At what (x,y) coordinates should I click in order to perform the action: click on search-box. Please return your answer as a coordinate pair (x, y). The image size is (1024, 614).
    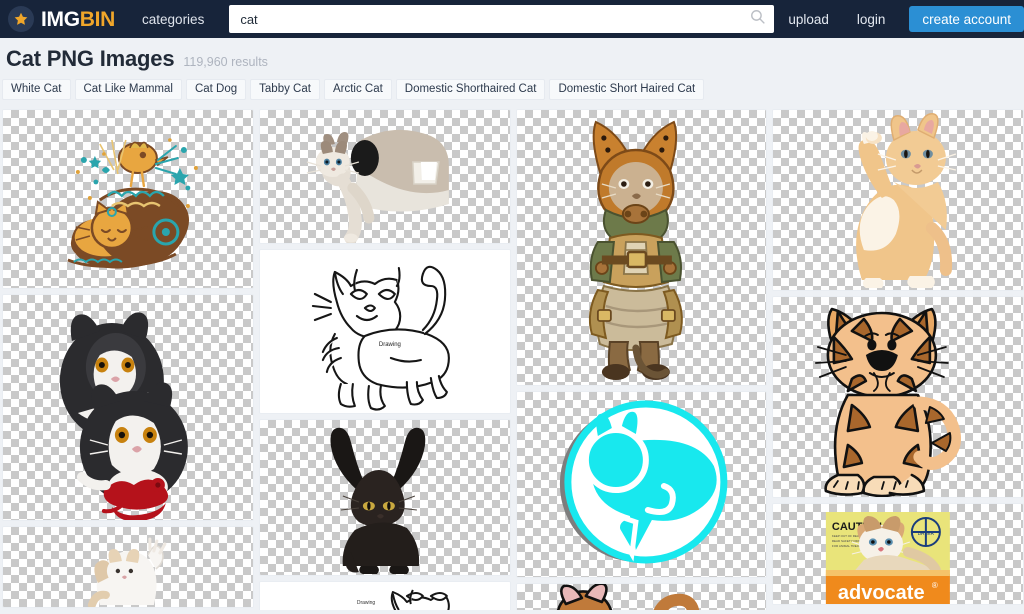
    Looking at the image, I should click on (502, 19).